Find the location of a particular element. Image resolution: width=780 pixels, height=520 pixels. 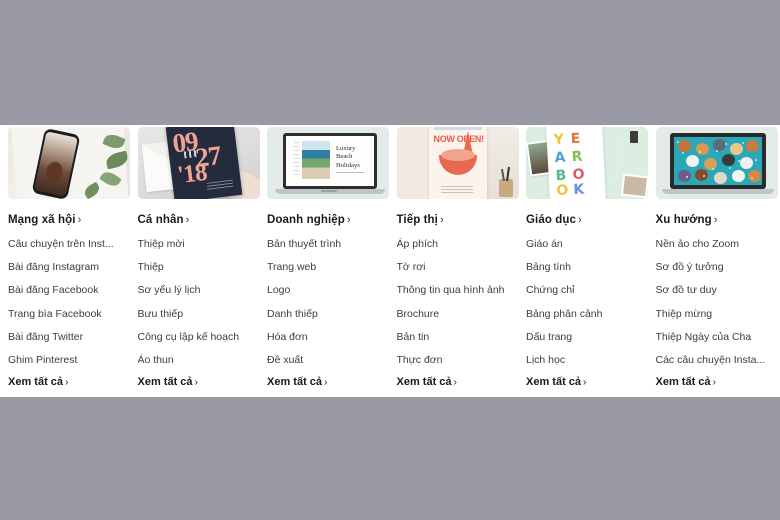

list-item: Nền ảo cho Zoom is located at coordinates (714, 244).